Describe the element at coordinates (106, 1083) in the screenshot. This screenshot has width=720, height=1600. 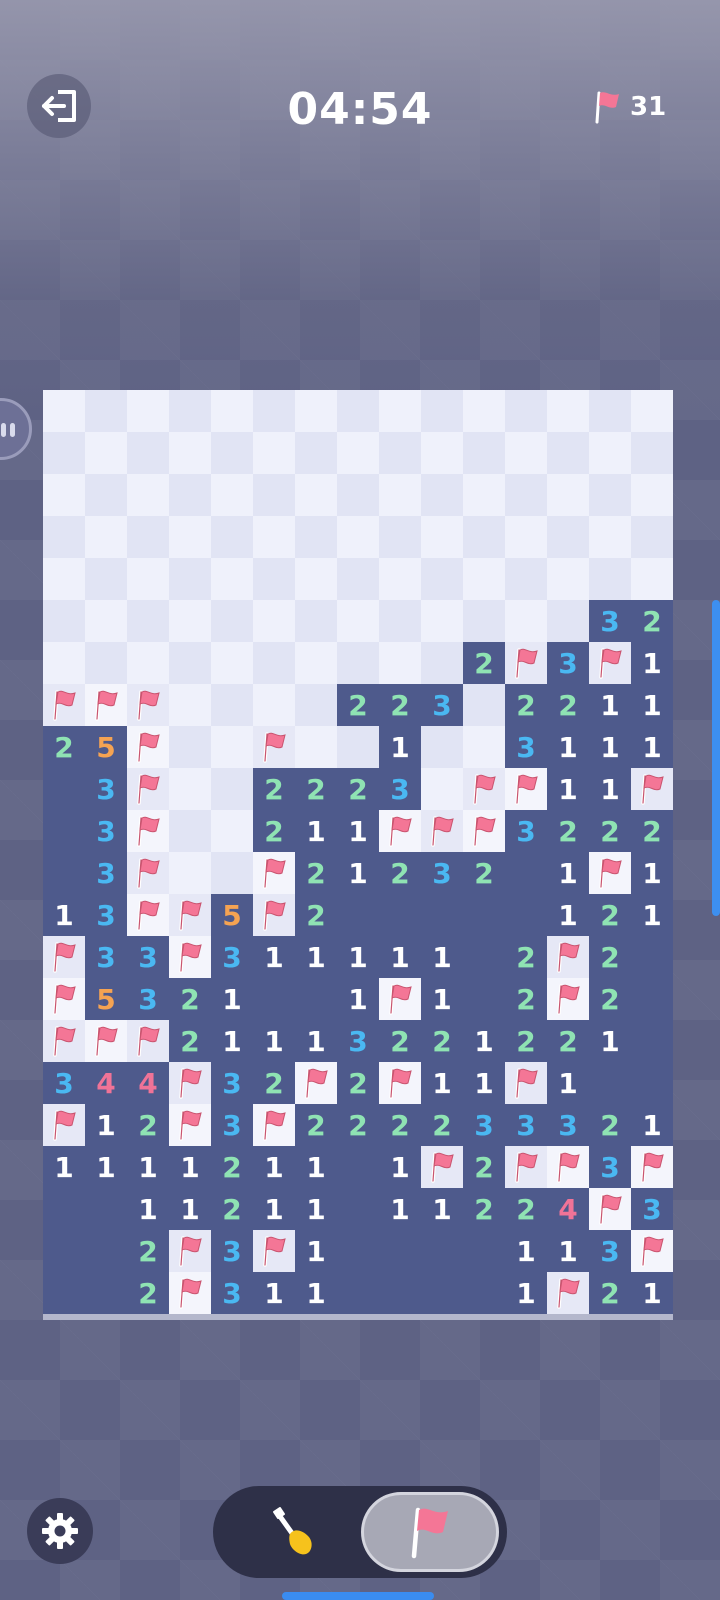
I see `number-cell: 4` at that location.